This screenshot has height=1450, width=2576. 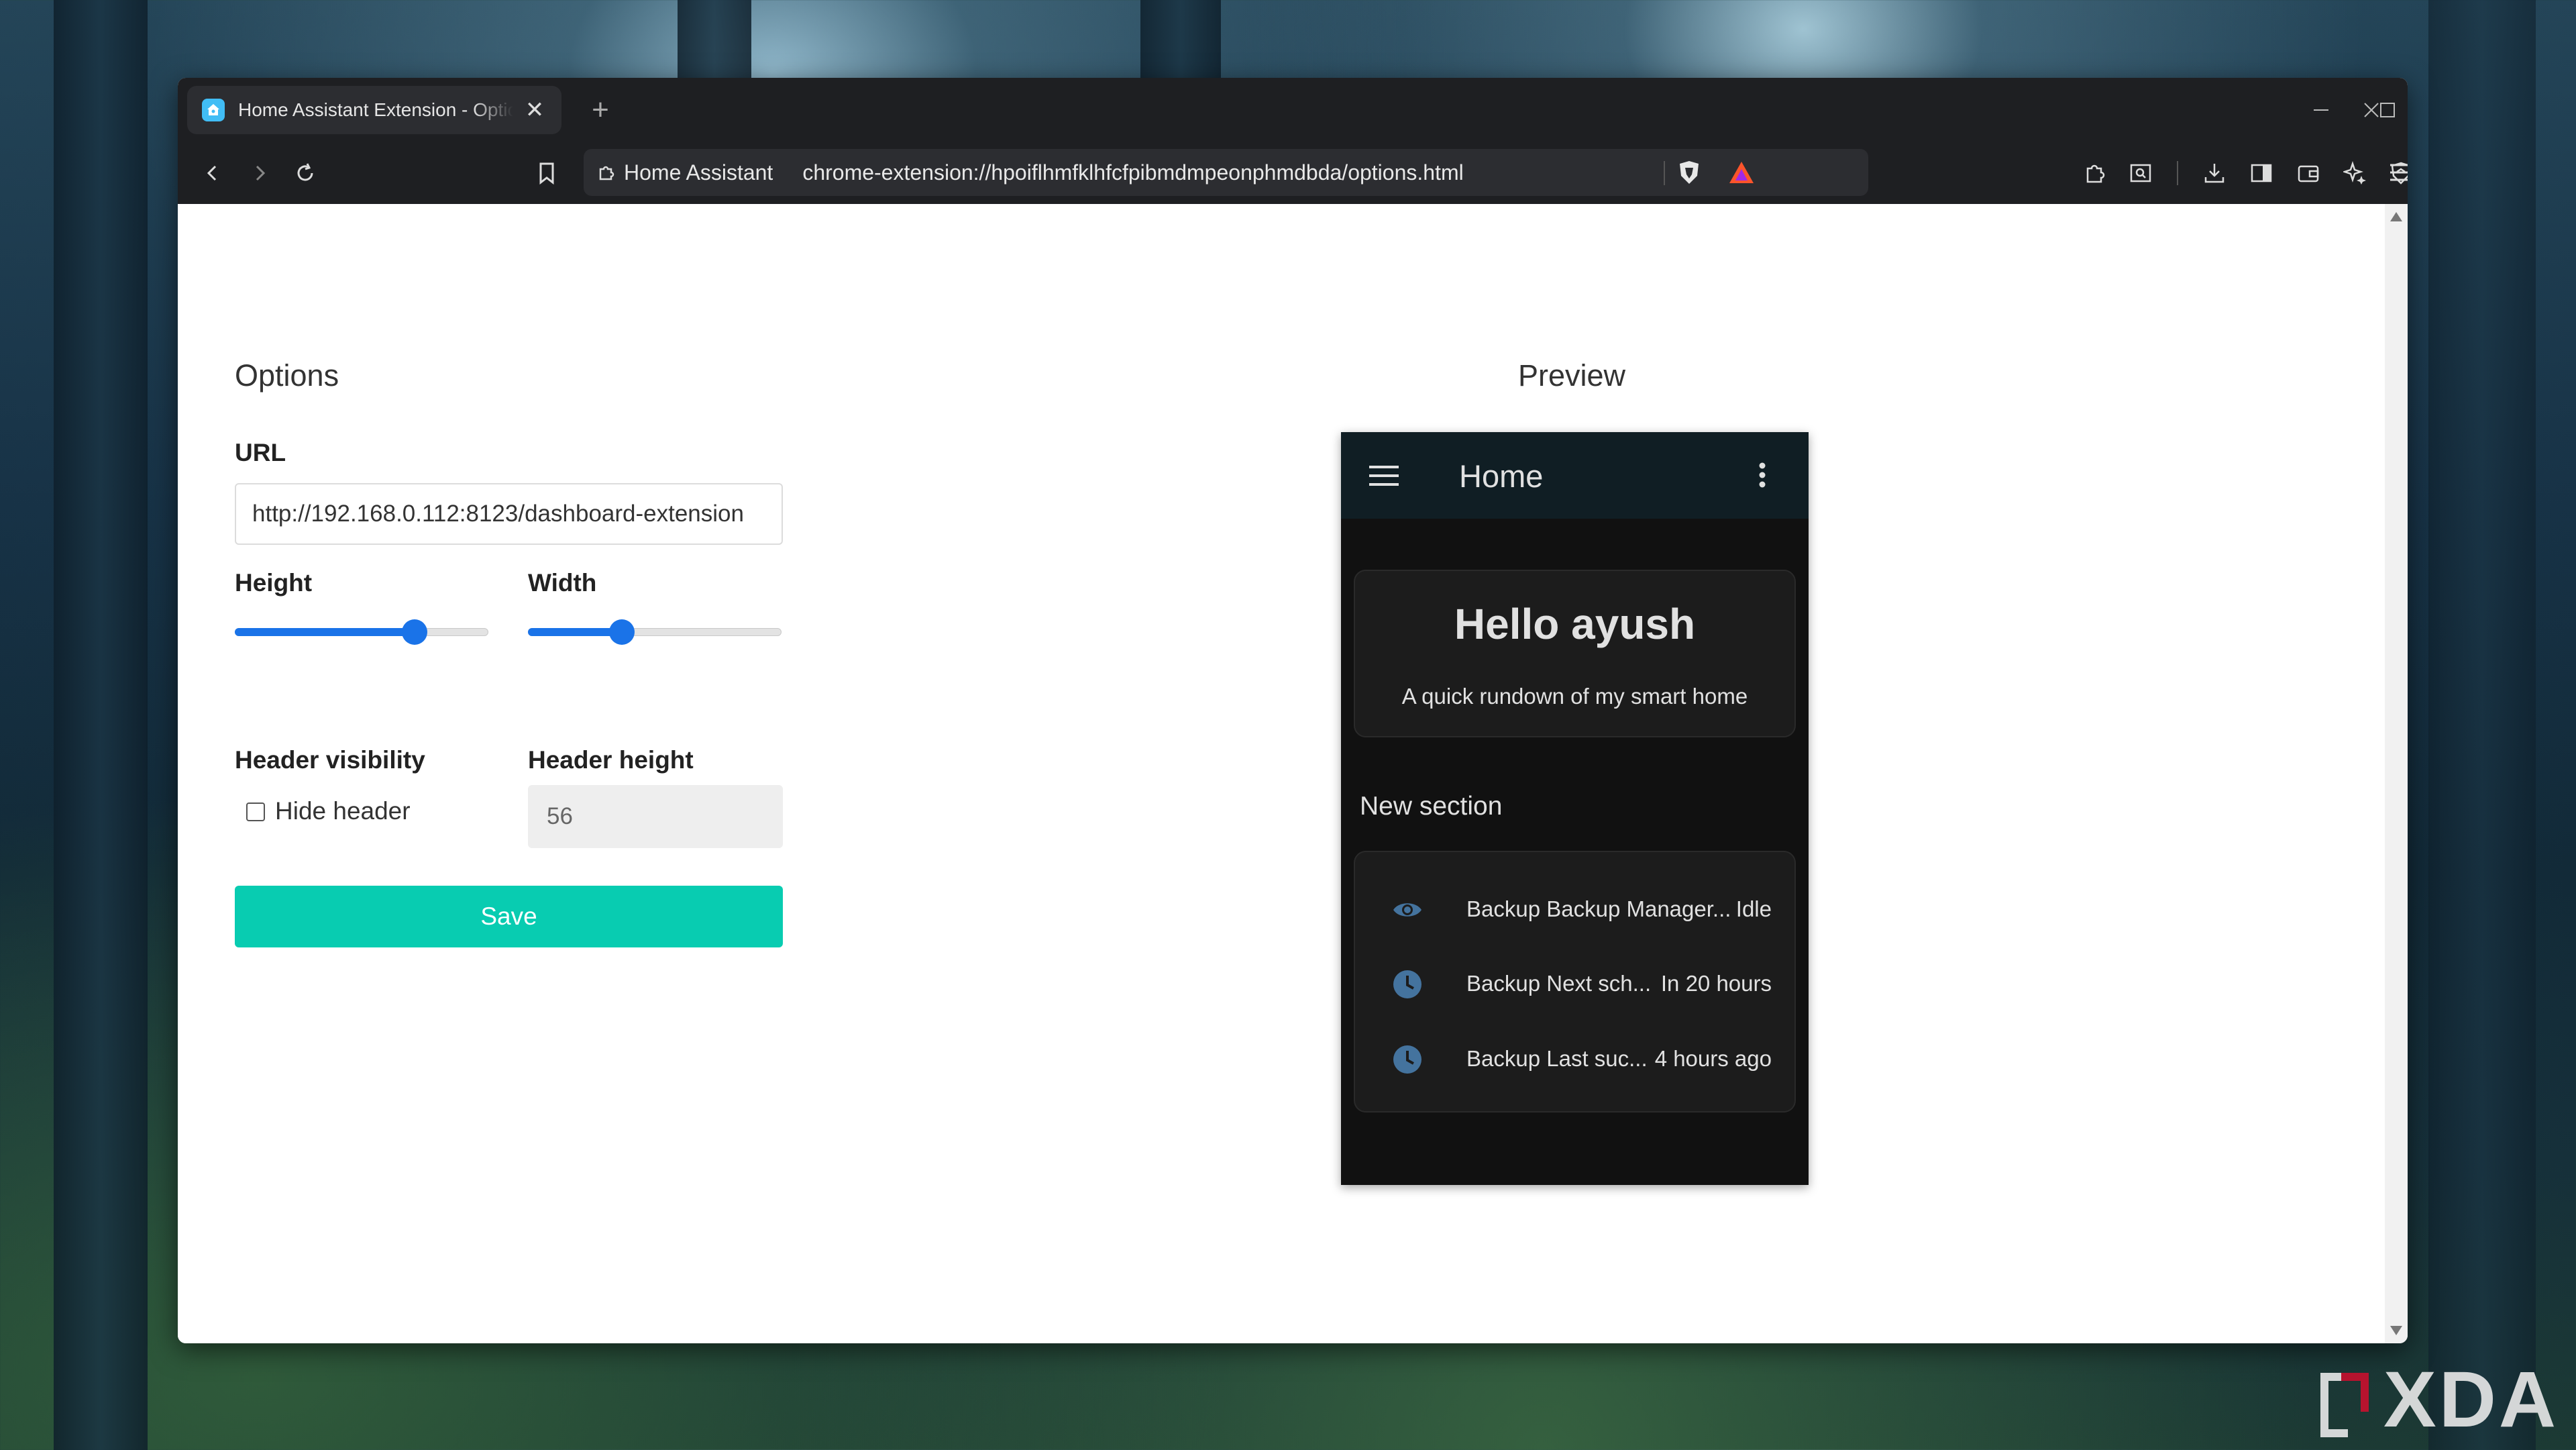 I want to click on section-title: New section, so click(x=1431, y=807).